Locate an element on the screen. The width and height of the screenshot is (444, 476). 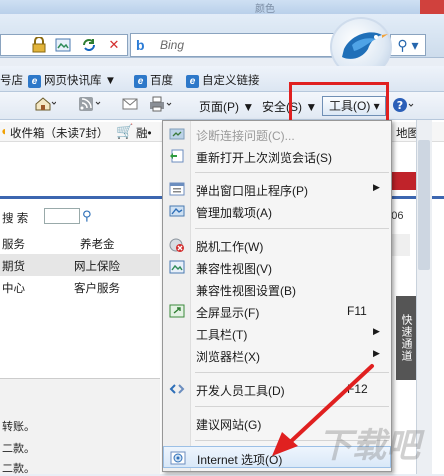
menu-item-label: 工具栏(T) is located at coordinates (222, 335).